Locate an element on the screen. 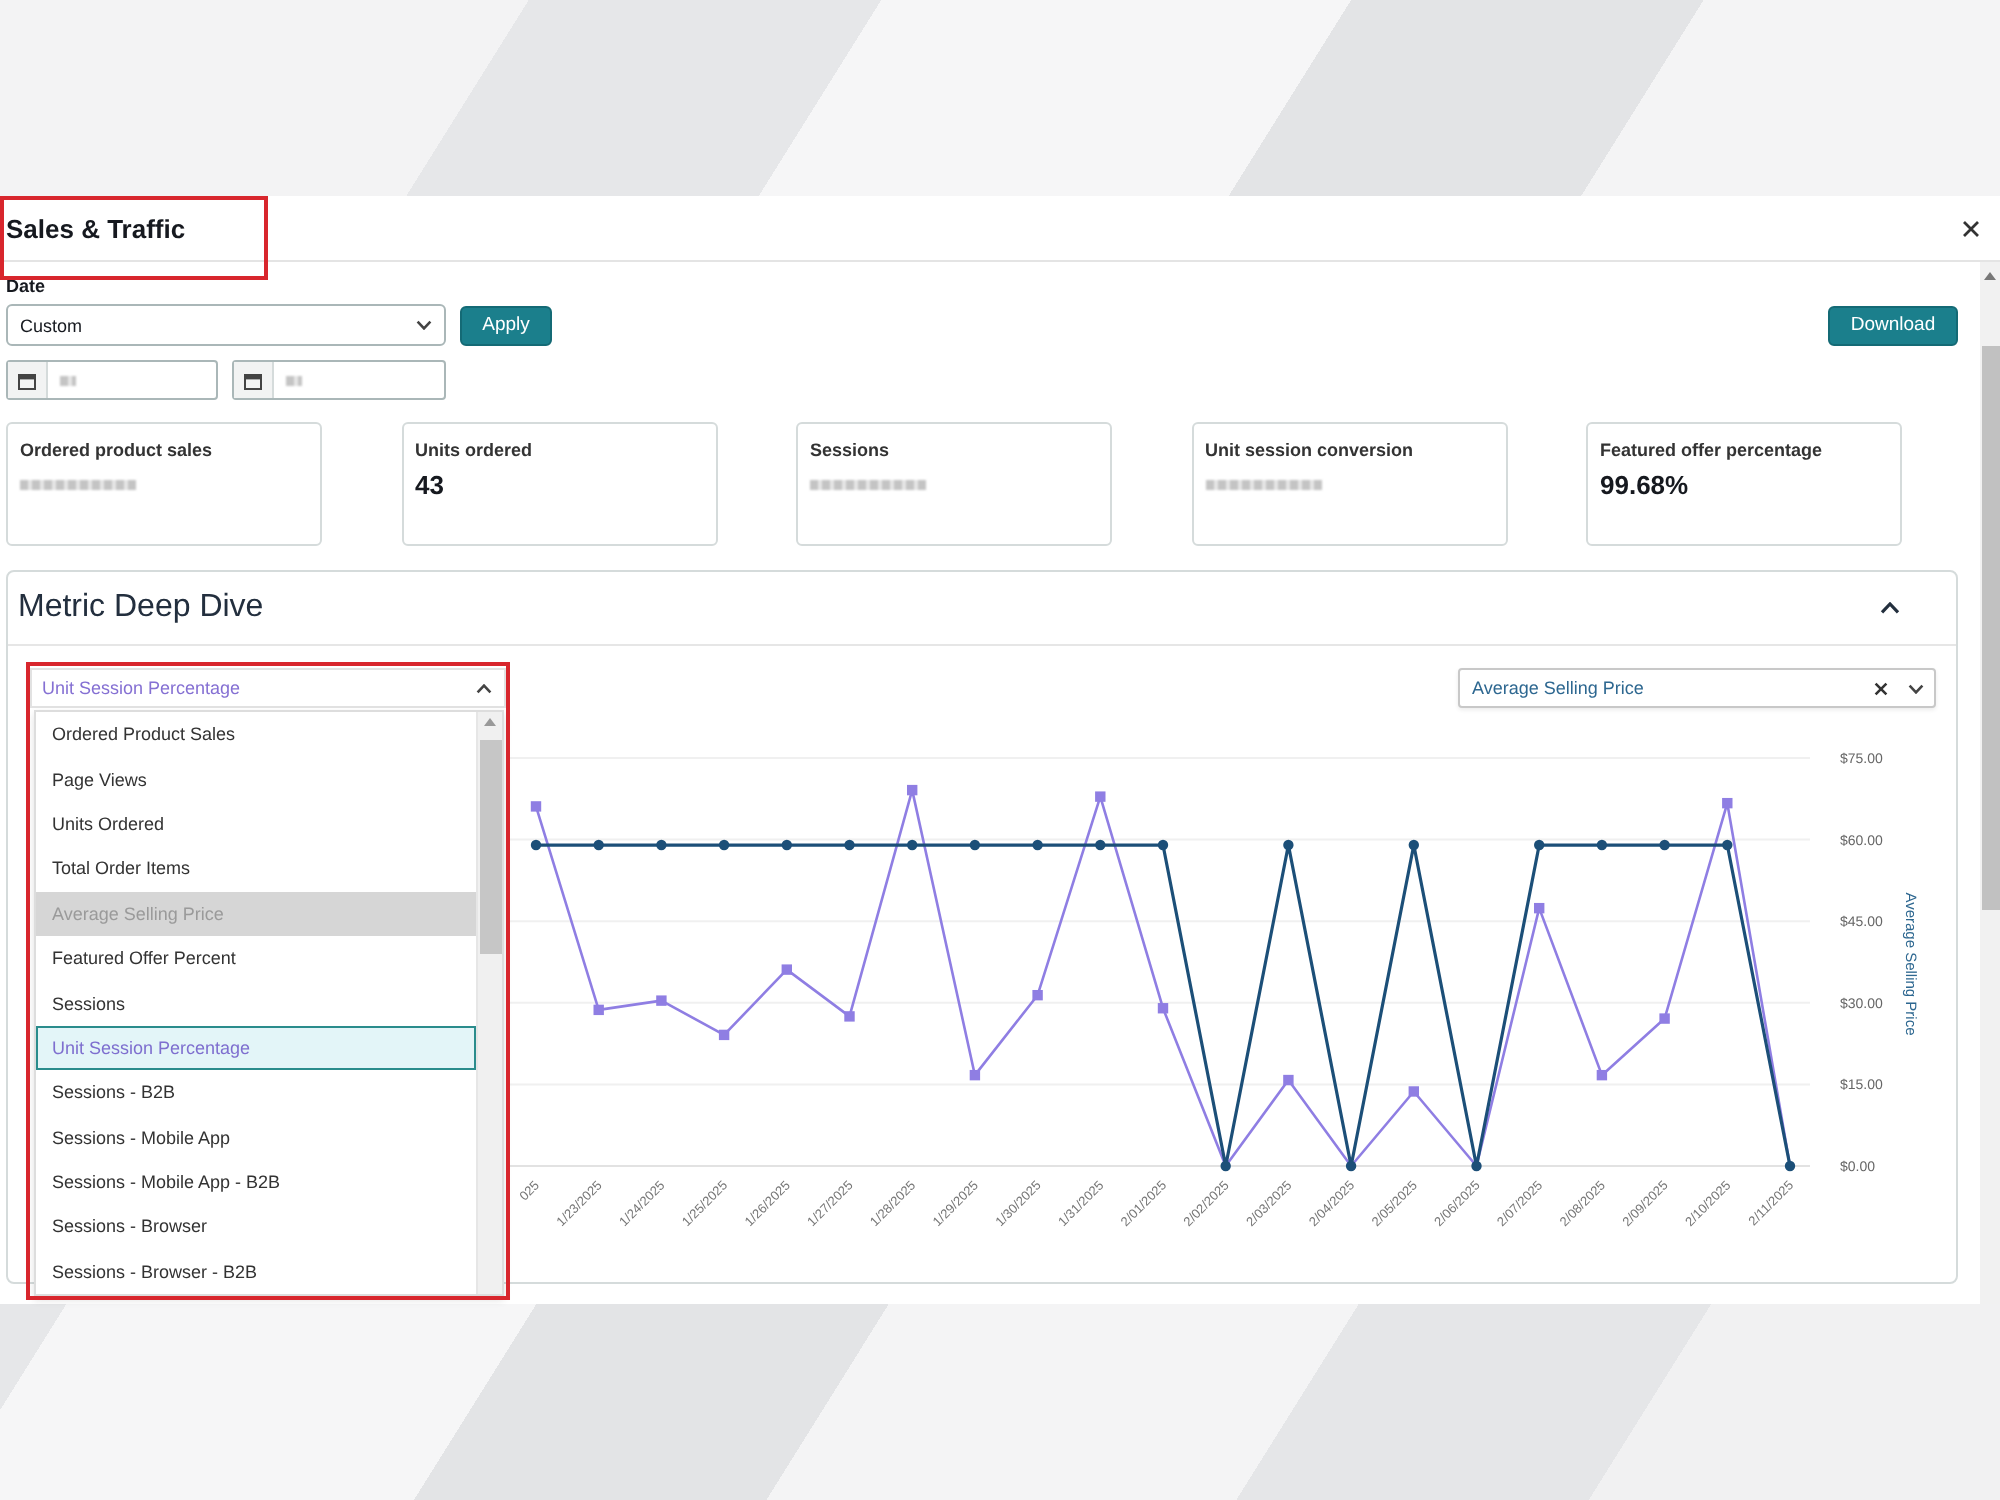 This screenshot has width=2000, height=1500. chevron-up-icon is located at coordinates (1890, 608).